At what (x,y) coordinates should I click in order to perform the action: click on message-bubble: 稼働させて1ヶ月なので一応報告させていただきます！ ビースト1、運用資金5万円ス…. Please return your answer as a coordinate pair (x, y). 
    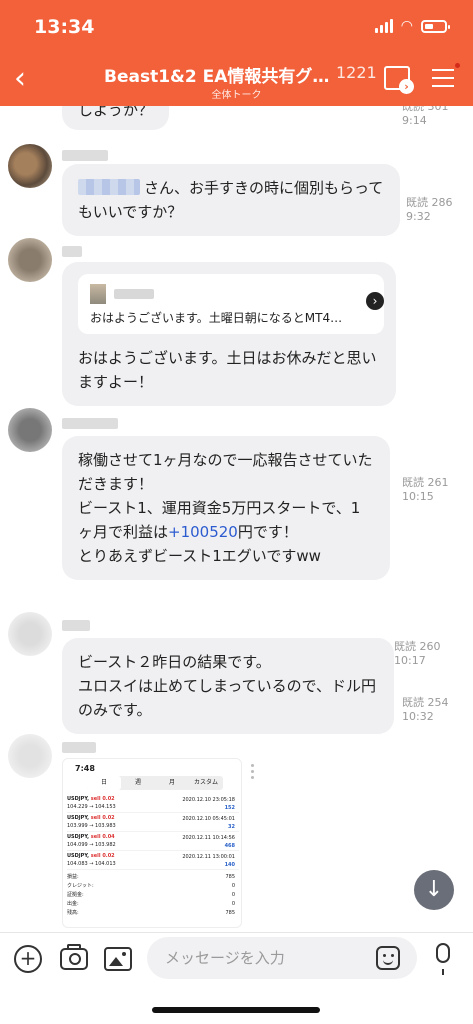
    Looking at the image, I should click on (226, 508).